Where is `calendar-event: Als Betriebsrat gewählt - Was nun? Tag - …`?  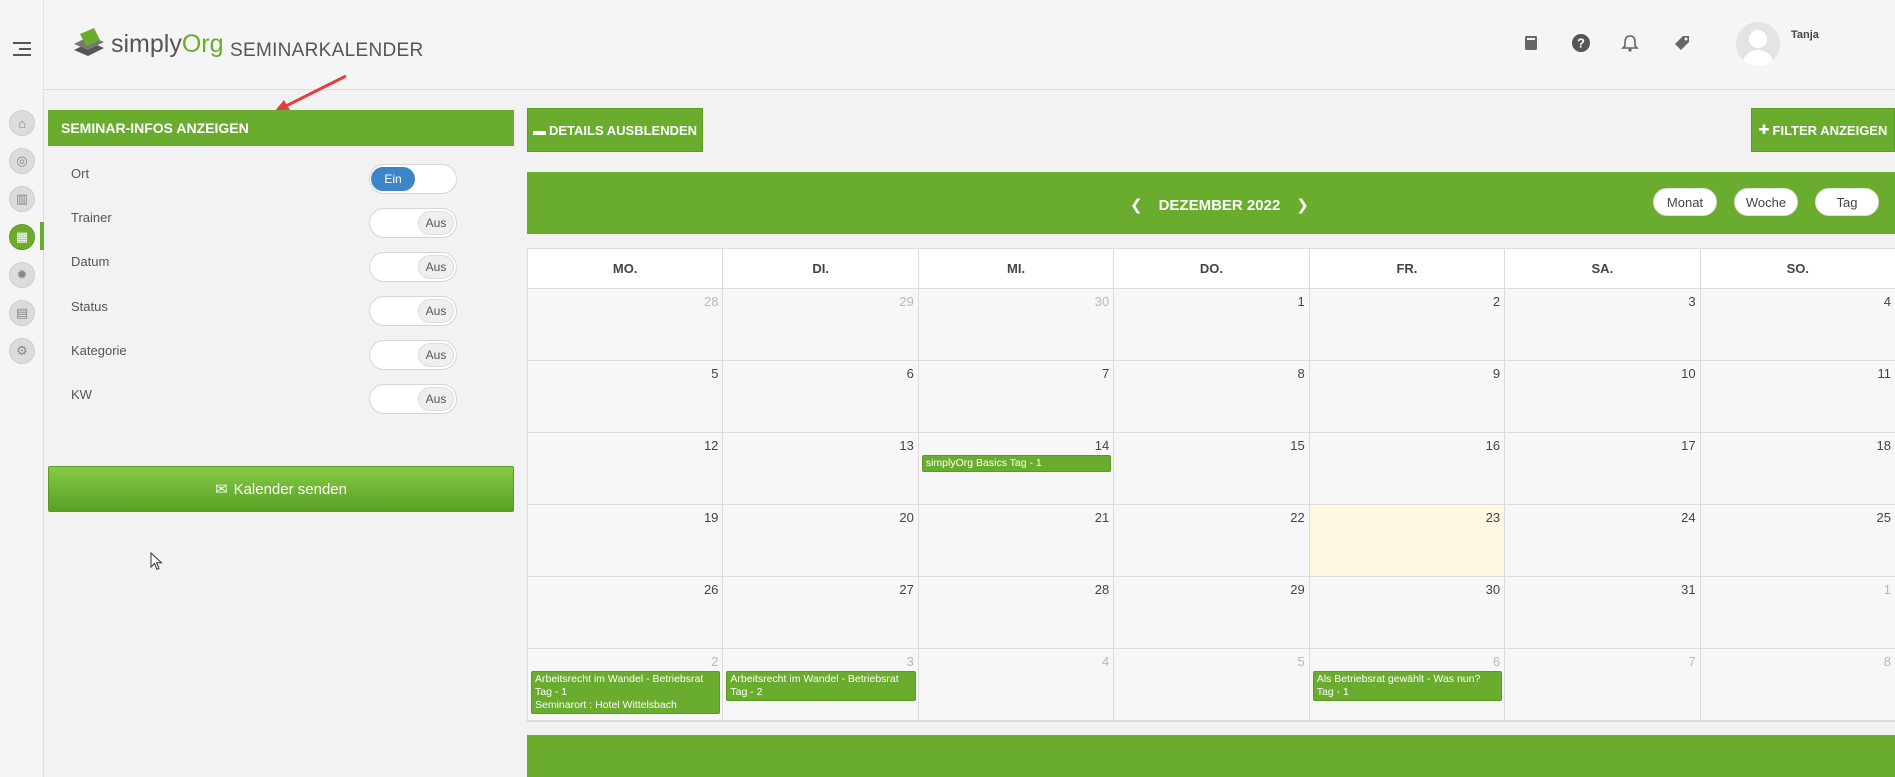
calendar-event: Als Betriebsrat gewählt - Was nun? Tag - … is located at coordinates (1407, 686).